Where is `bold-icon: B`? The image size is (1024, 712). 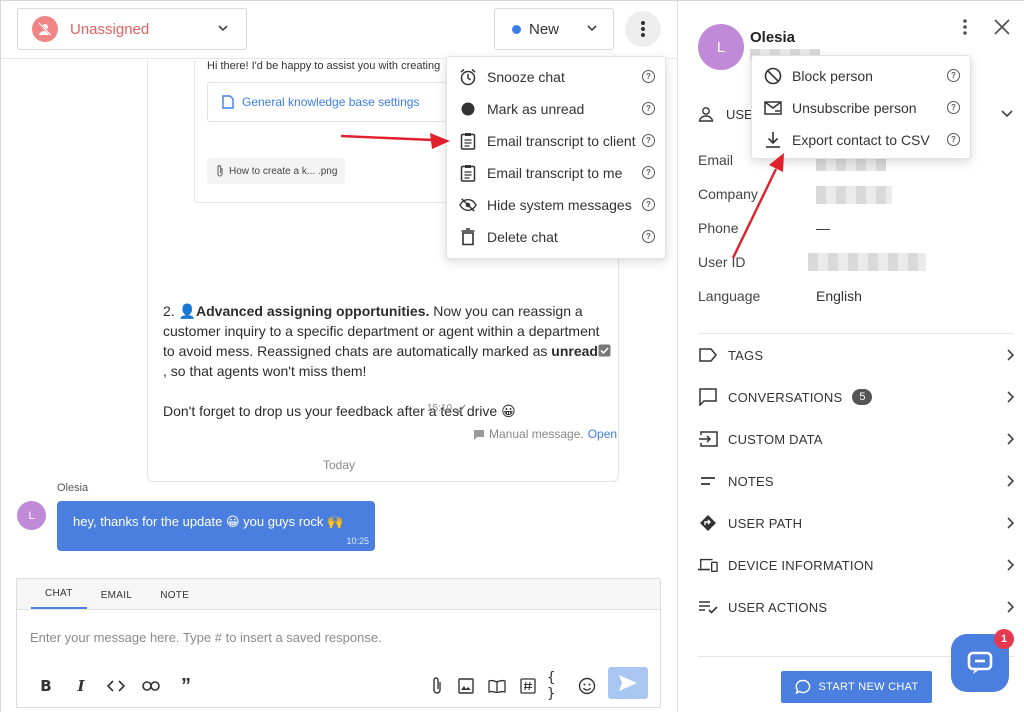 bold-icon: B is located at coordinates (46, 686).